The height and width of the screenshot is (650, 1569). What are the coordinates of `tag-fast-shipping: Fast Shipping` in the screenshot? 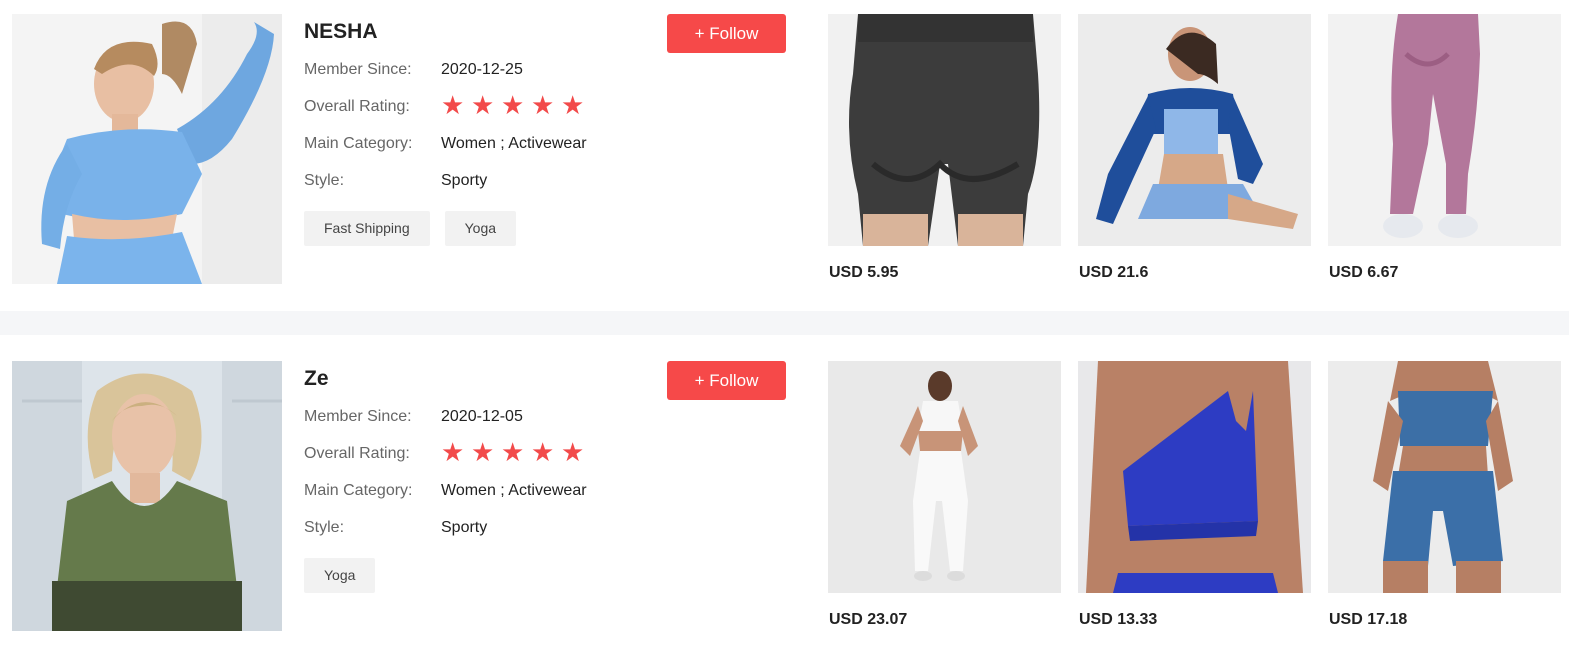 It's located at (367, 228).